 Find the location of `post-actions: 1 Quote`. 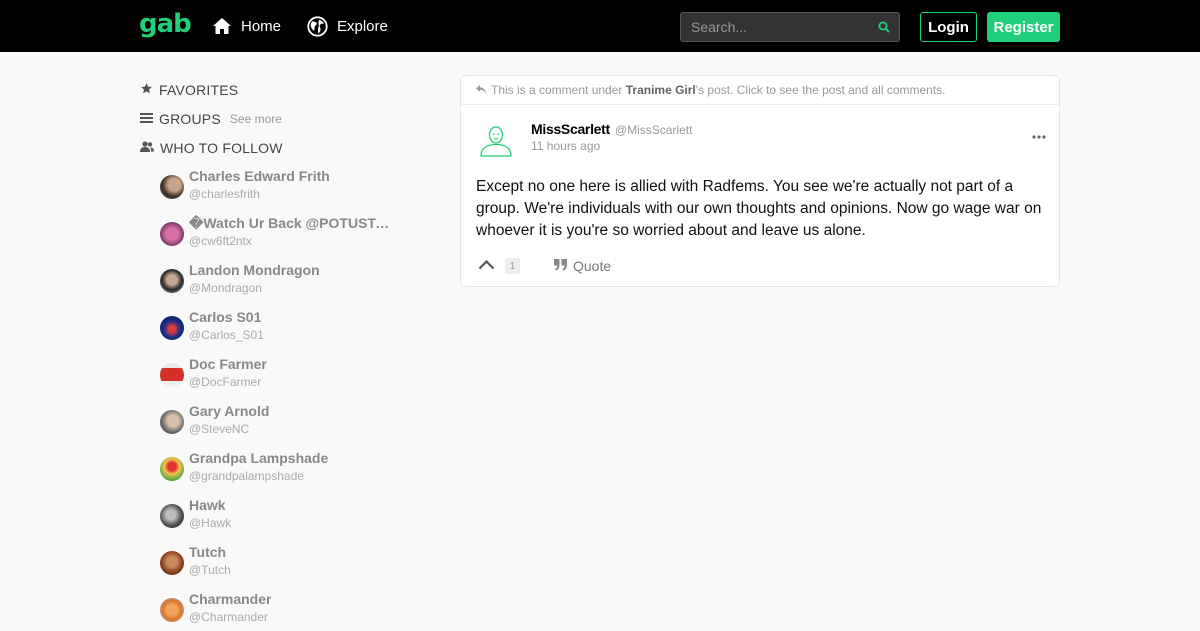

post-actions: 1 Quote is located at coordinates (544, 266).